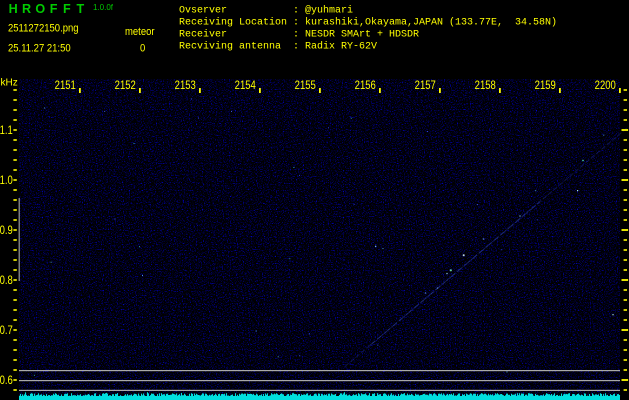 This screenshot has height=400, width=629. I want to click on svg-text: 1.1, so click(6, 130).